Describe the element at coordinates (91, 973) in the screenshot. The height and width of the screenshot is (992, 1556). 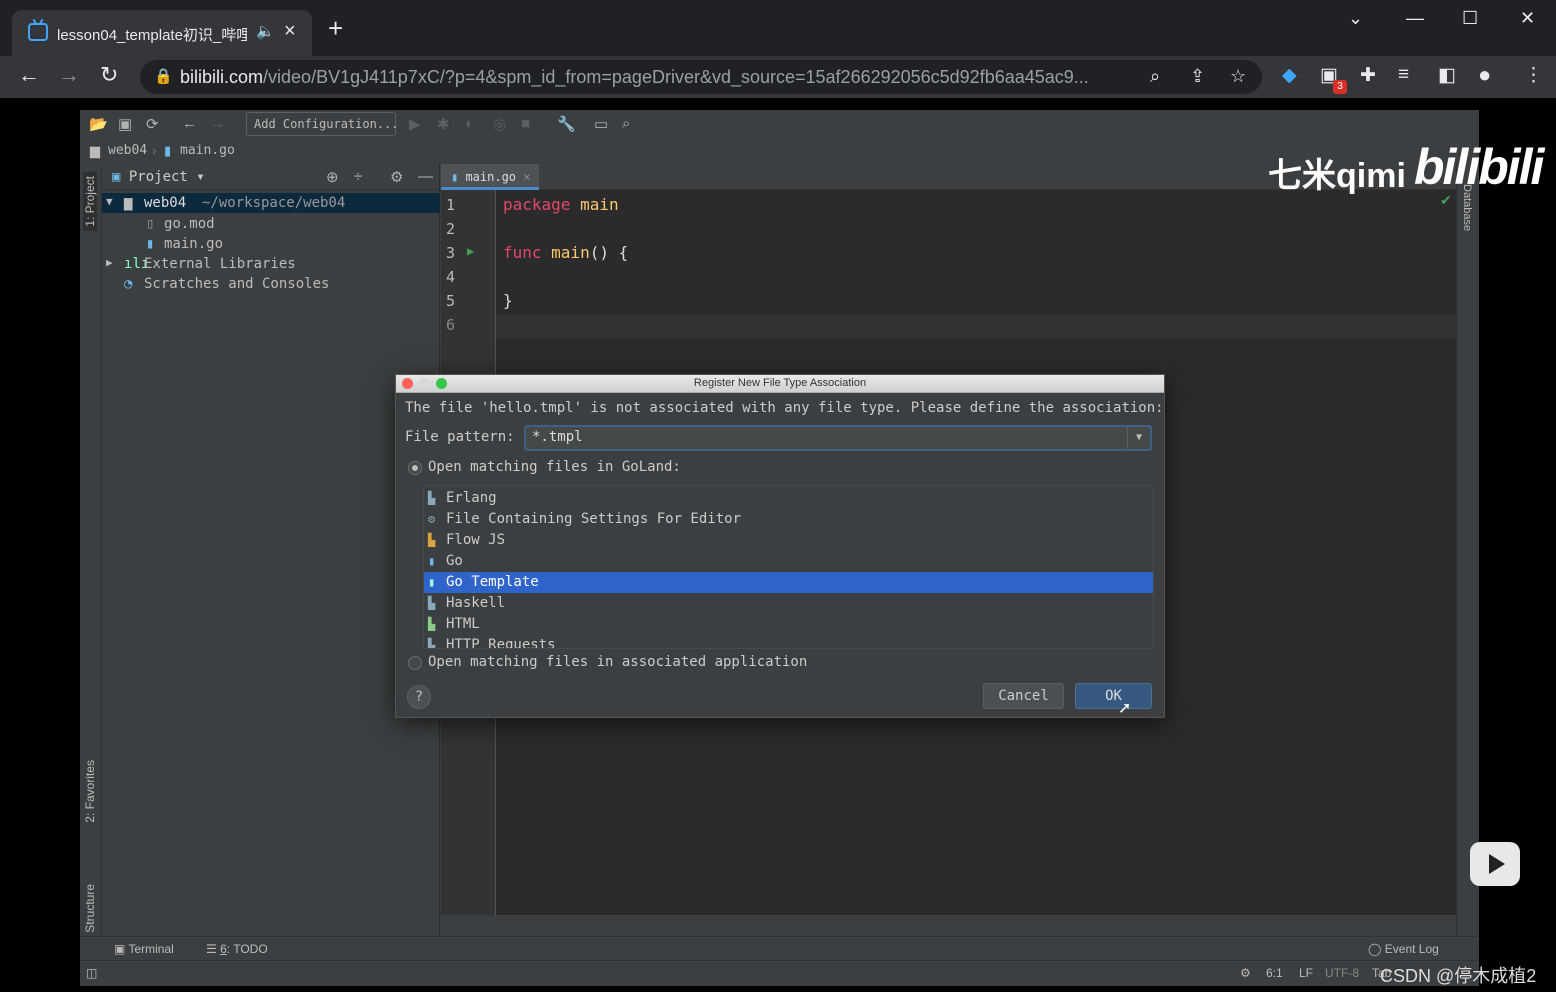
I see `layout-icon: ◫` at that location.